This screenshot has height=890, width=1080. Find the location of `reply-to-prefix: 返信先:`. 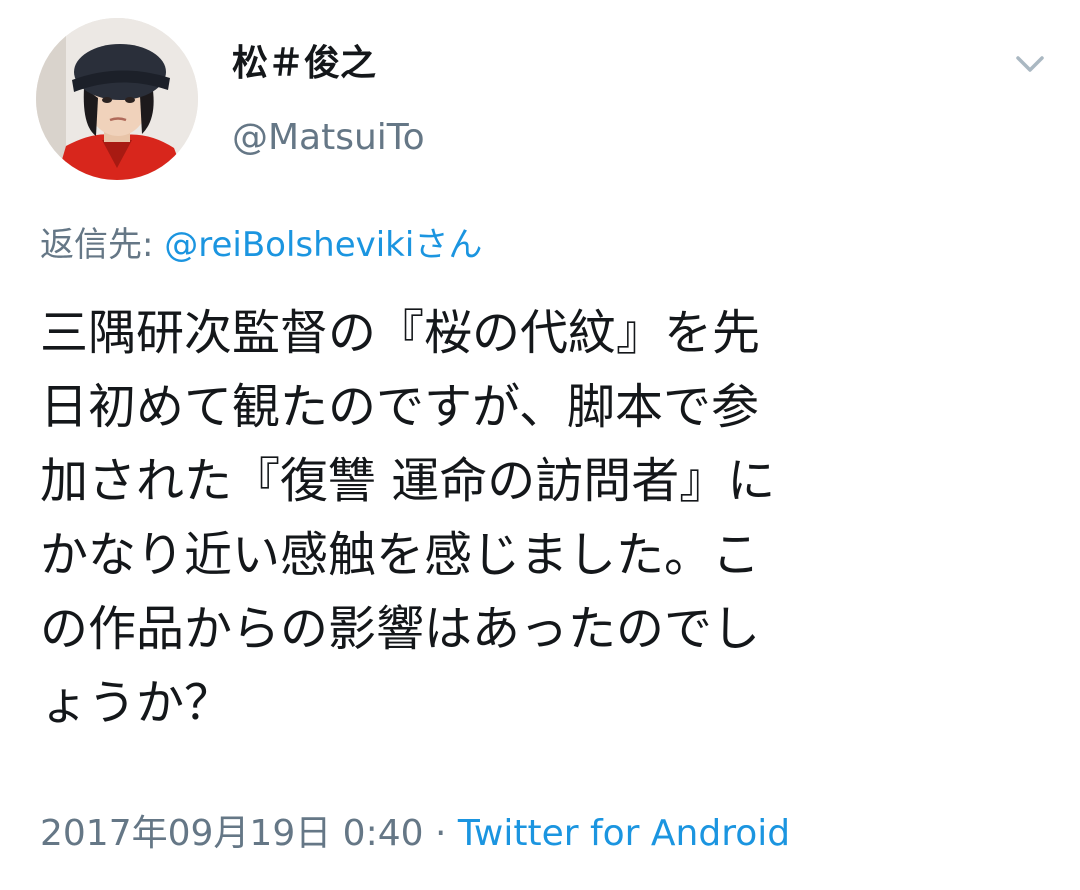

reply-to-prefix: 返信先: is located at coordinates (102, 245).